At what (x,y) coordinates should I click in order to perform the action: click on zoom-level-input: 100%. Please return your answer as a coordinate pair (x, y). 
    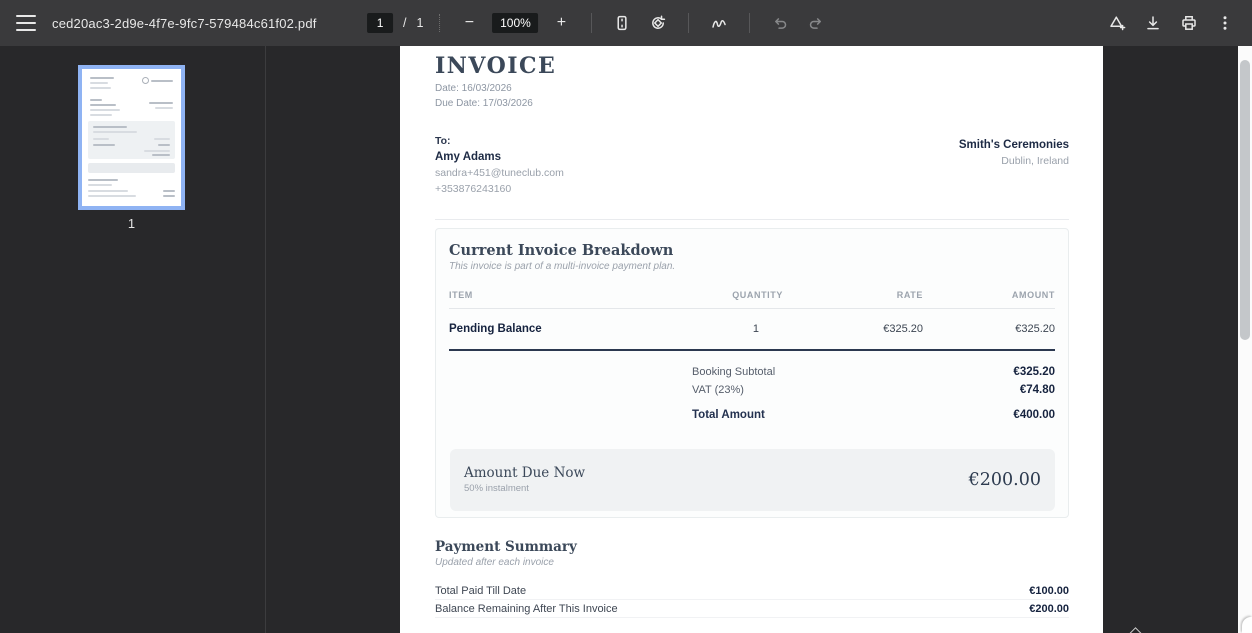
    Looking at the image, I should click on (515, 23).